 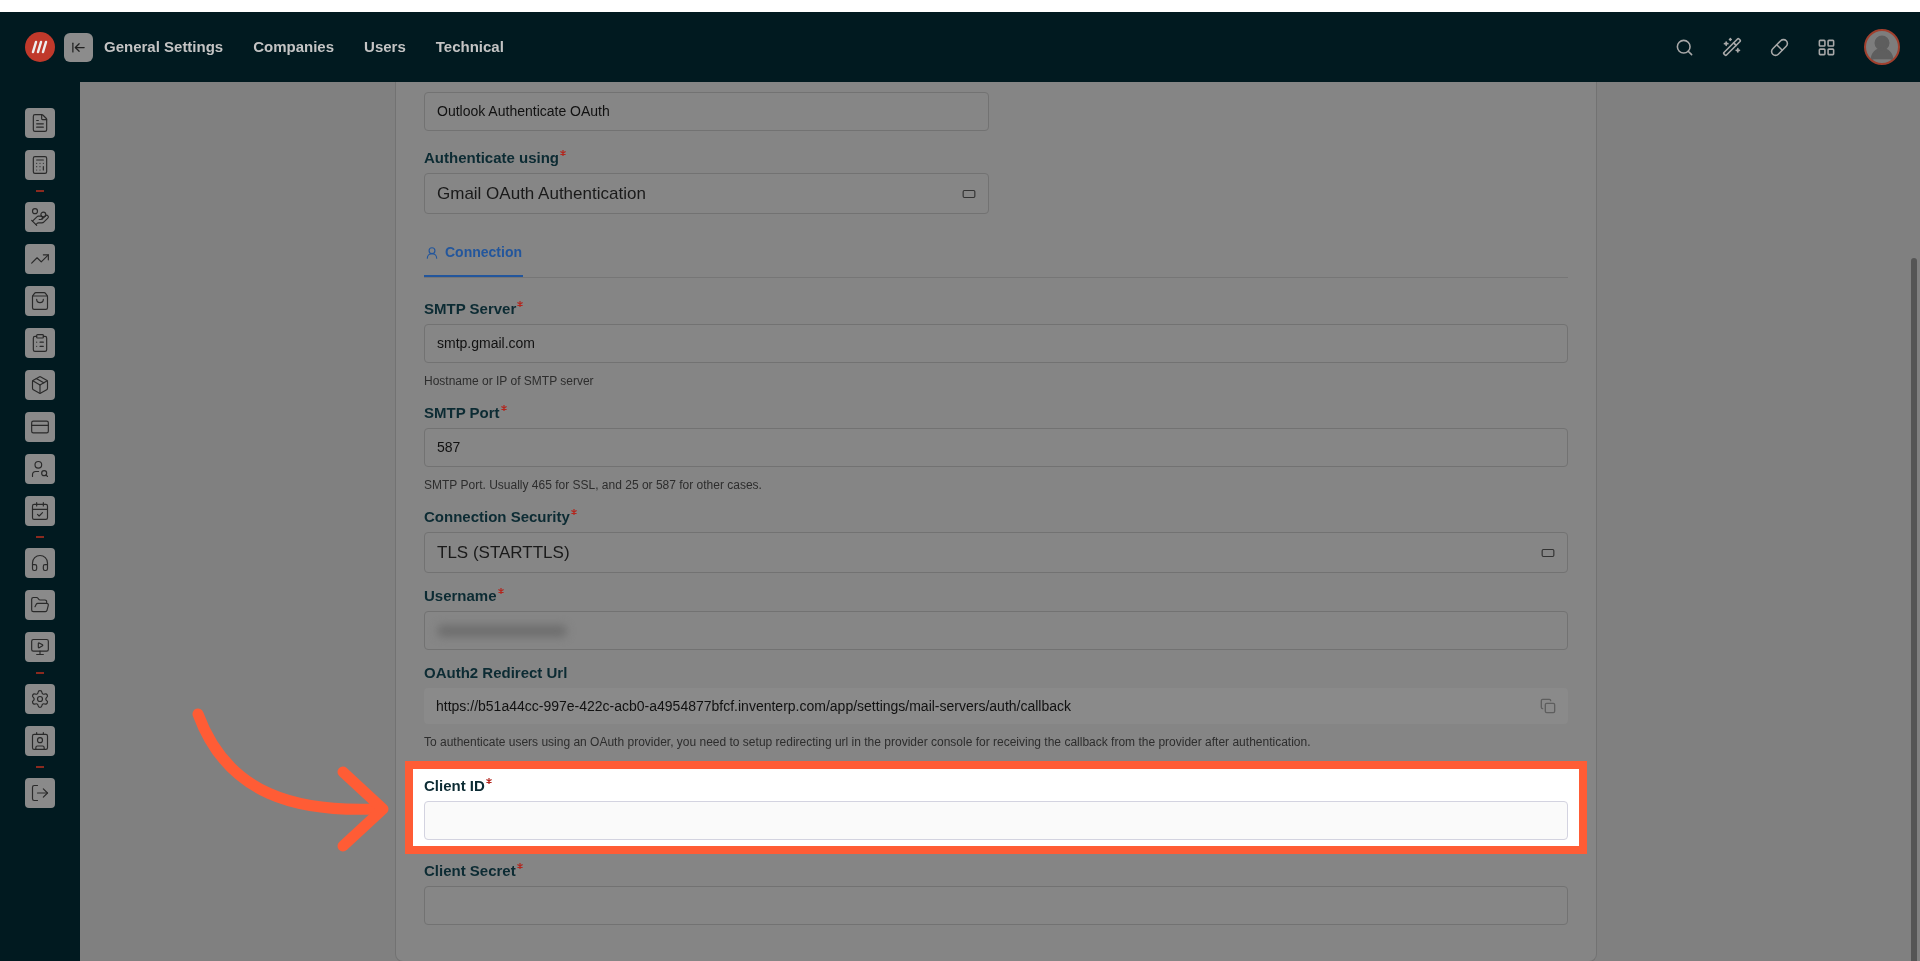 I want to click on contact-card-icon, so click(x=40, y=741).